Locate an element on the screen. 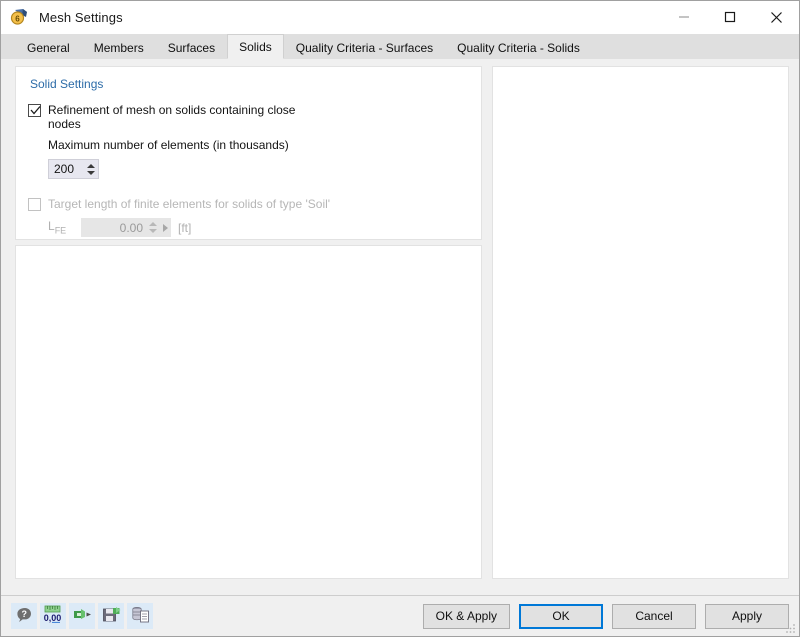 This screenshot has height=637, width=800. save-settings-icon is located at coordinates (111, 616).